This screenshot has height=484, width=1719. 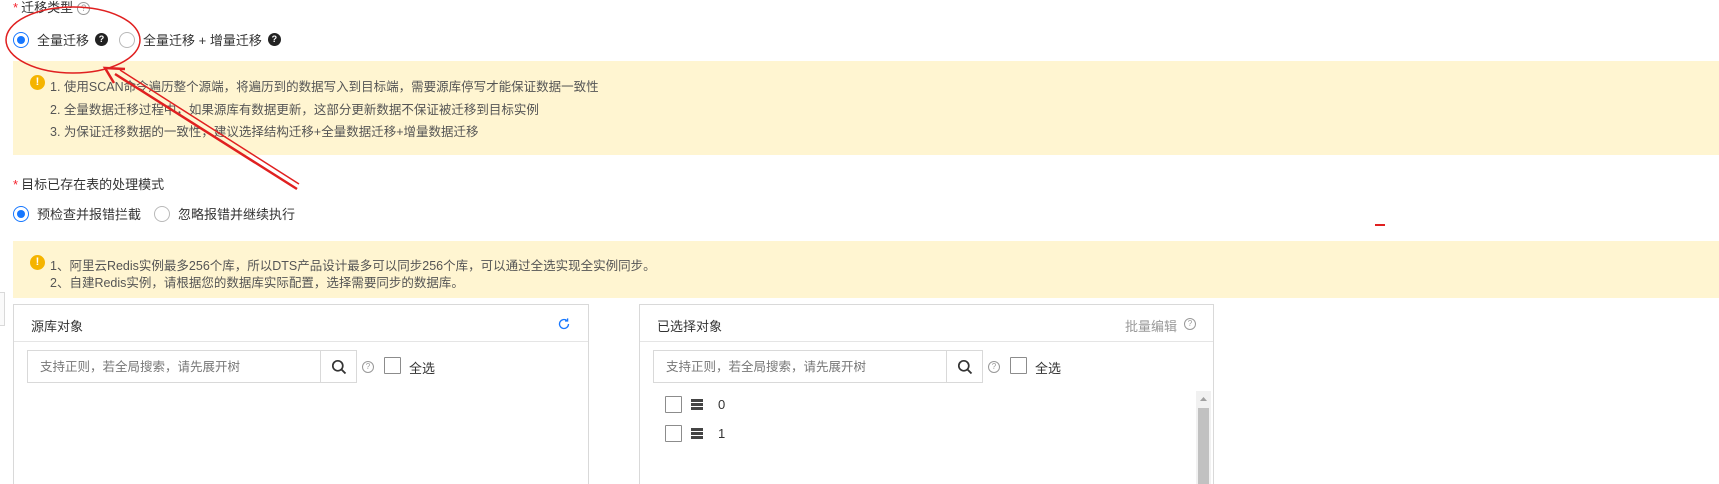 What do you see at coordinates (301, 394) in the screenshot?
I see `source-objects-panel: 源库对象 ? 全选` at bounding box center [301, 394].